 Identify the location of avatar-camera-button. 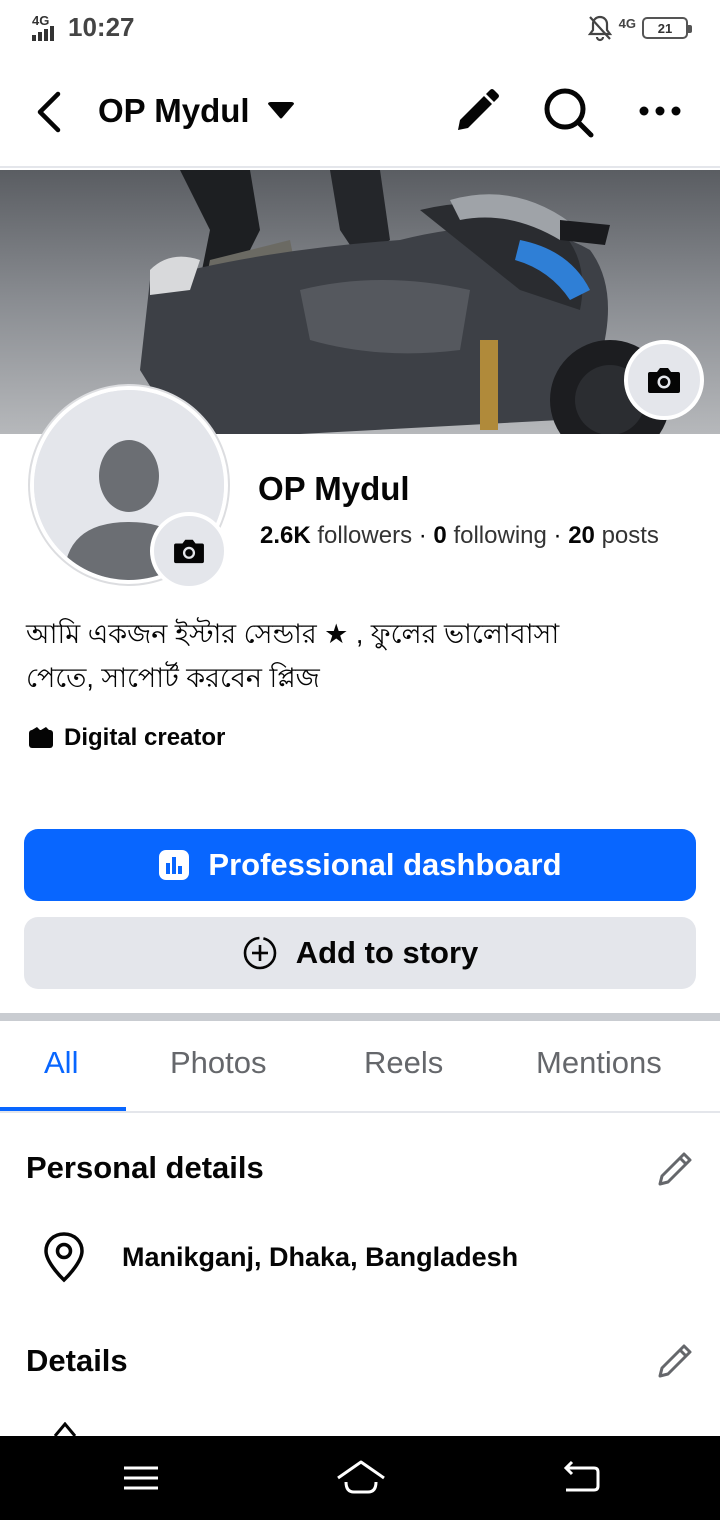
(189, 551).